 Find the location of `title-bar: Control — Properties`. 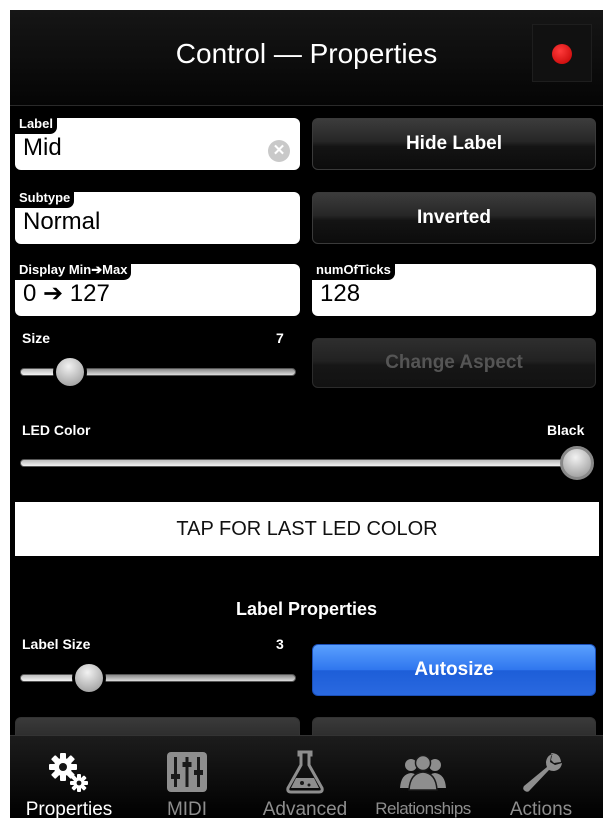

title-bar: Control — Properties is located at coordinates (306, 58).